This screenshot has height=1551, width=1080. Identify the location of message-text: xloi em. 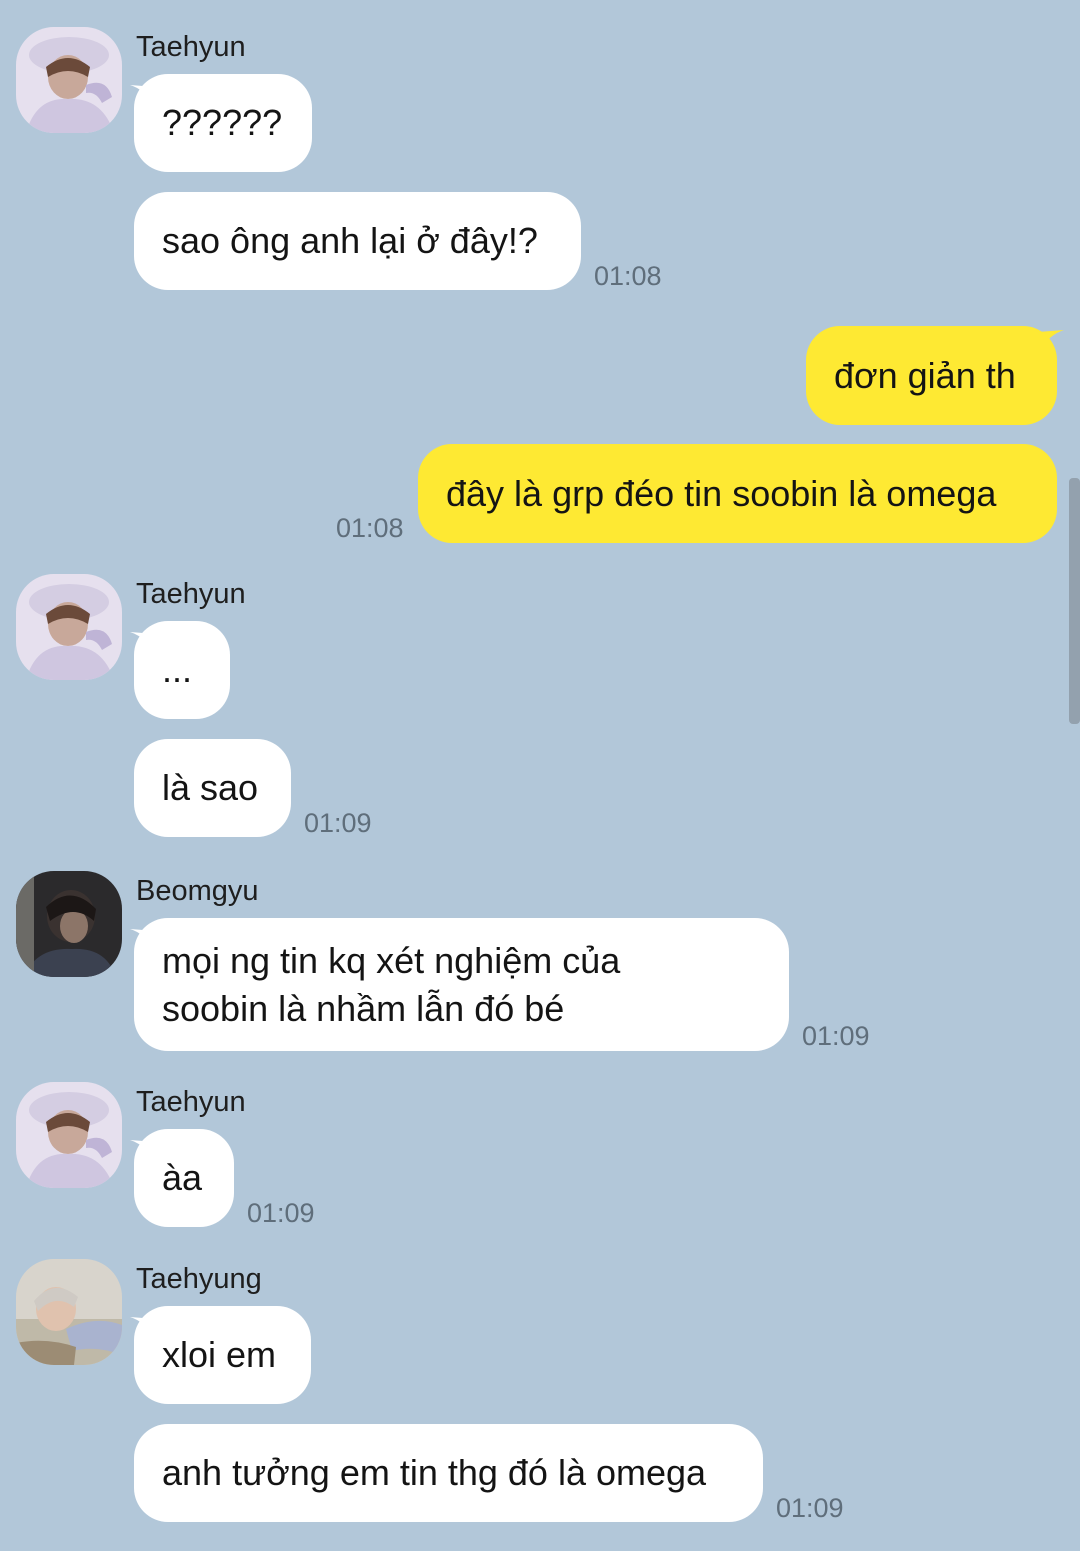
(219, 1354).